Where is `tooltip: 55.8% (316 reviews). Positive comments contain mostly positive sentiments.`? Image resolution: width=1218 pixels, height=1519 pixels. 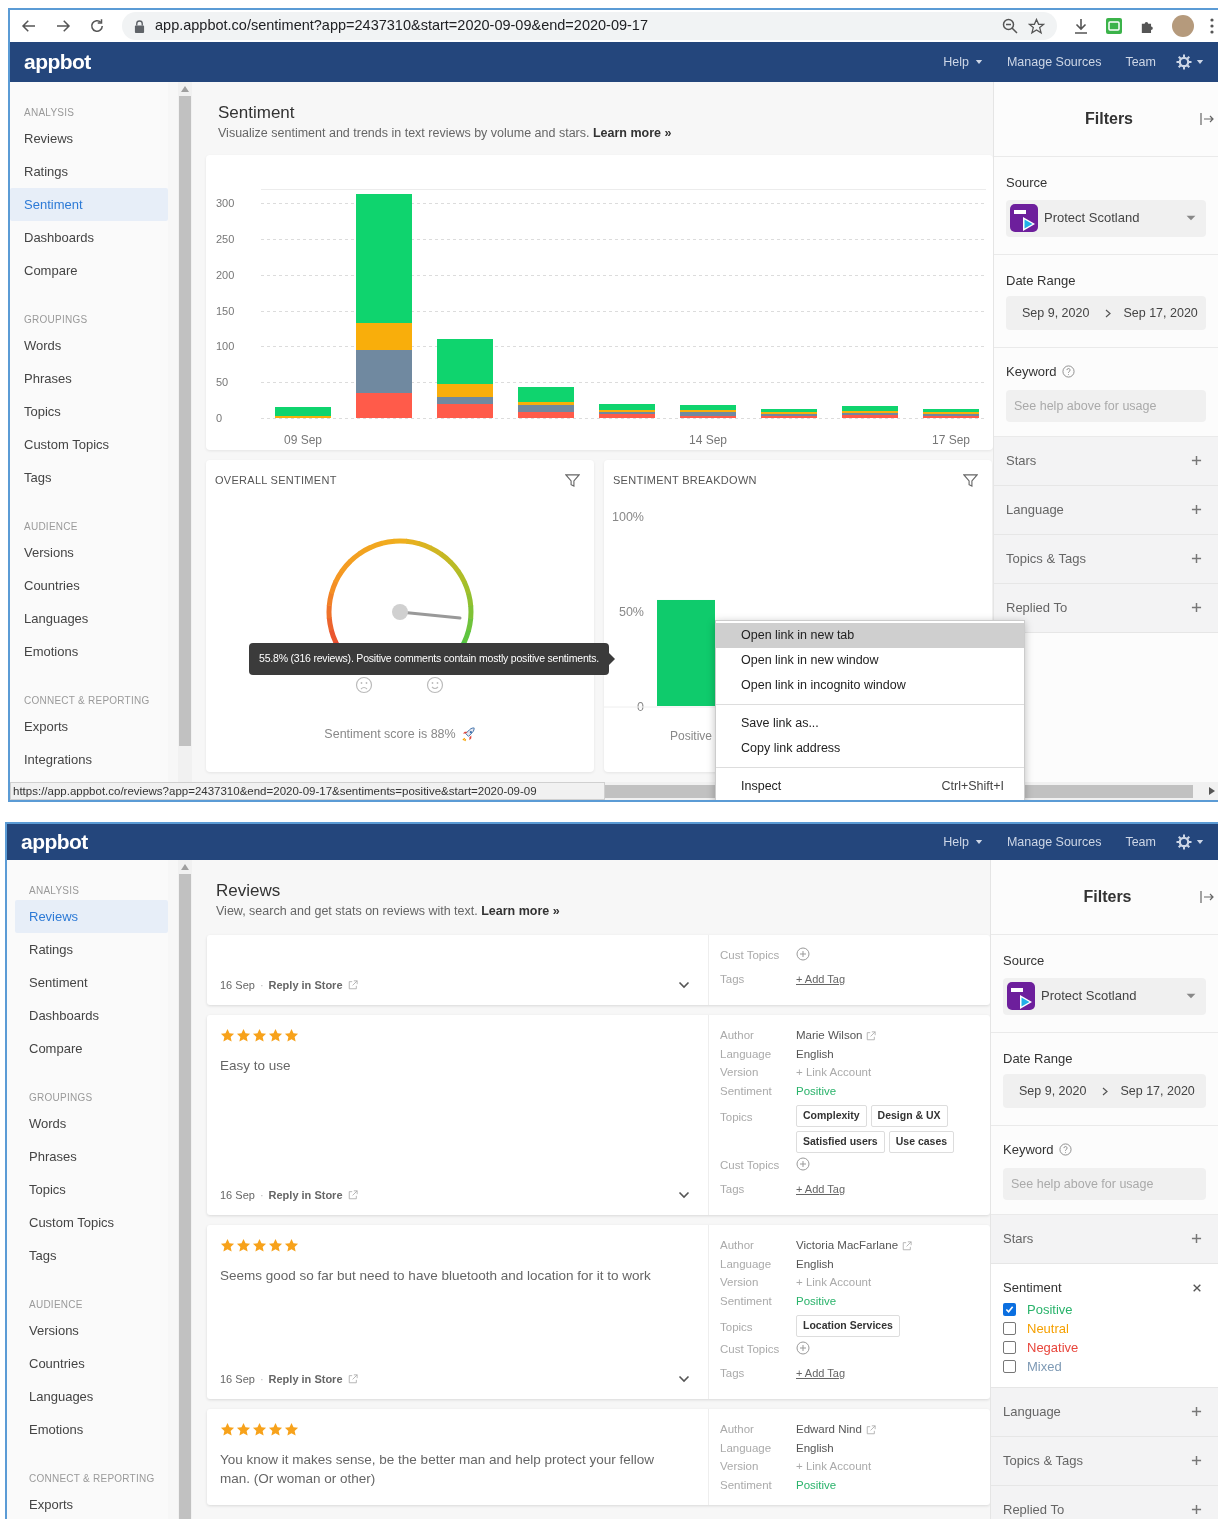
tooltip: 55.8% (316 reviews). Positive comments contain mostly positive sentiments. is located at coordinates (429, 659).